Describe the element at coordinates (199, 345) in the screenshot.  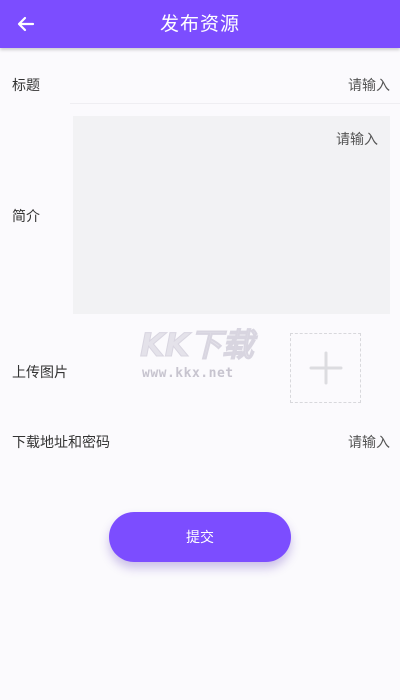
I see `watermark-logo-text: KK下载` at that location.